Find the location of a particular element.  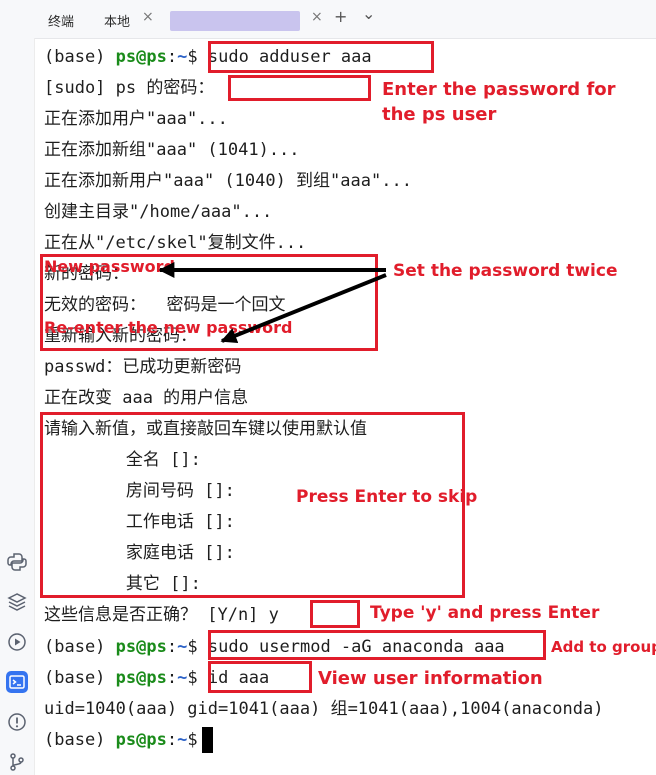

tab-active-session is located at coordinates (235, 21).